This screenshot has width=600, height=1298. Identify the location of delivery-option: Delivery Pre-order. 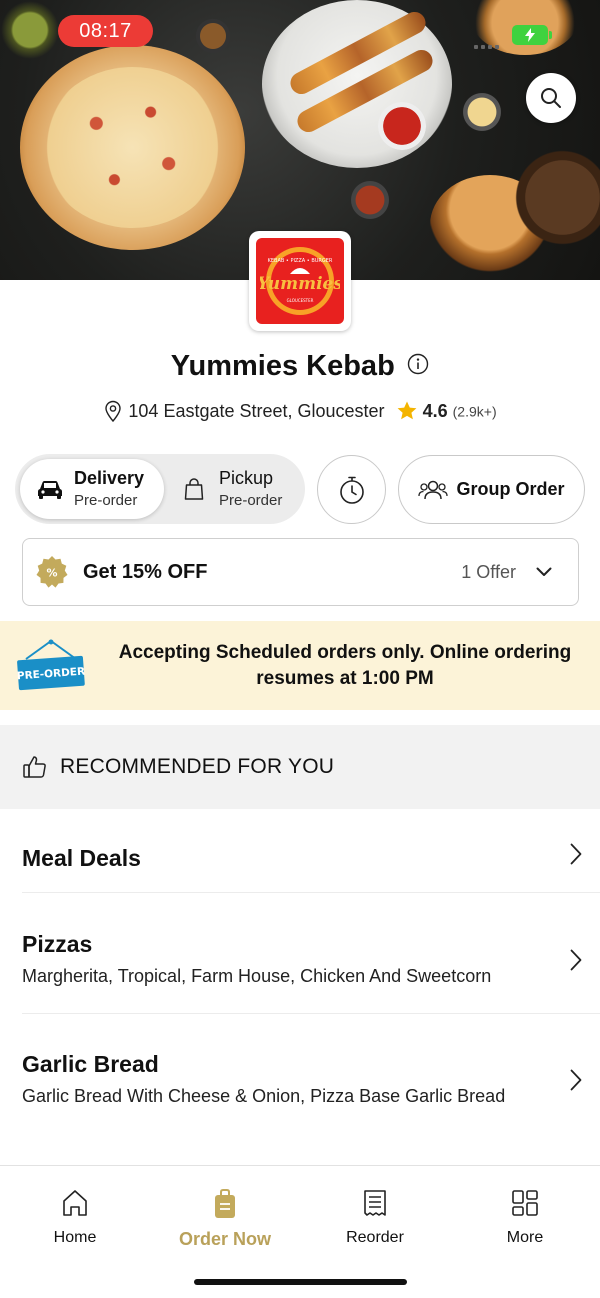
(92, 489).